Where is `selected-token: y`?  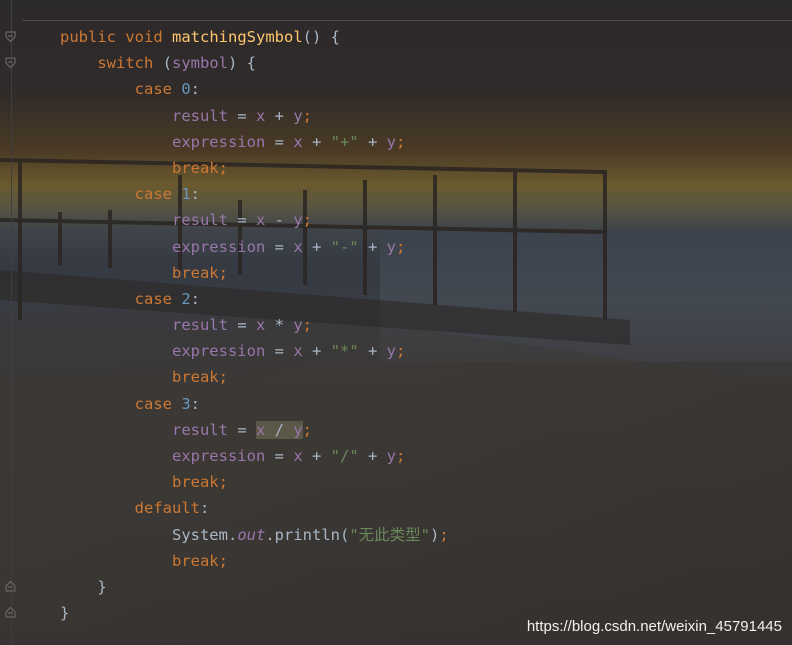
selected-token: y is located at coordinates (298, 429).